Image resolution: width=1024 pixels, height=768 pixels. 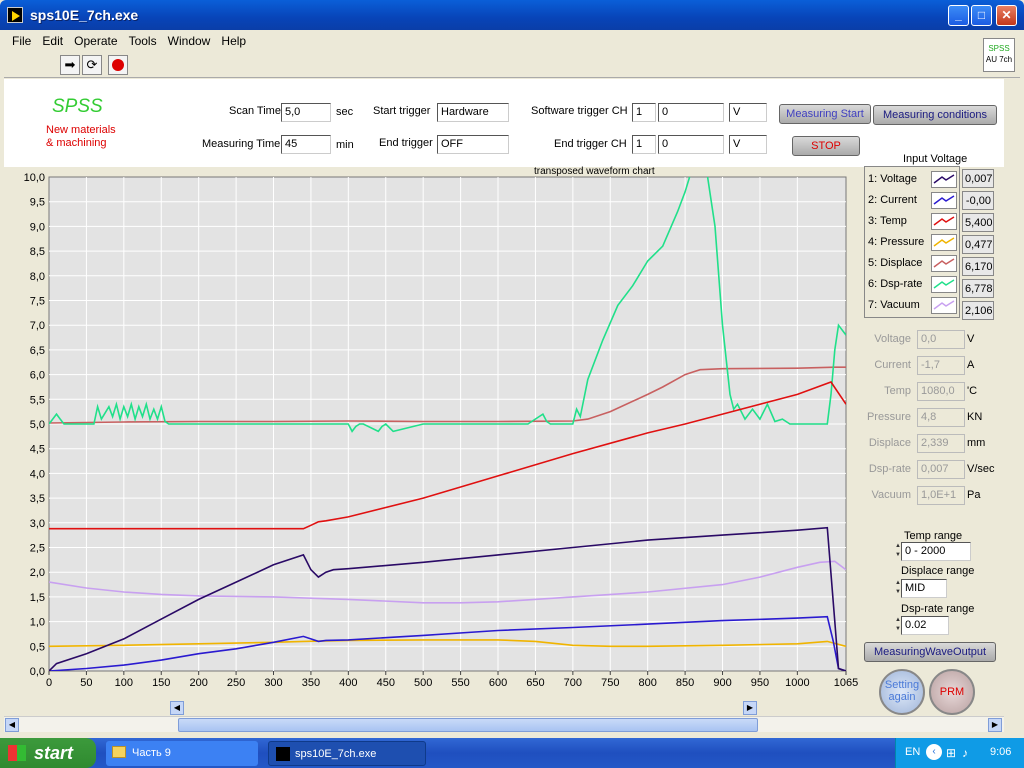 I want to click on end-trigger-ch-input: 1, so click(x=644, y=144).